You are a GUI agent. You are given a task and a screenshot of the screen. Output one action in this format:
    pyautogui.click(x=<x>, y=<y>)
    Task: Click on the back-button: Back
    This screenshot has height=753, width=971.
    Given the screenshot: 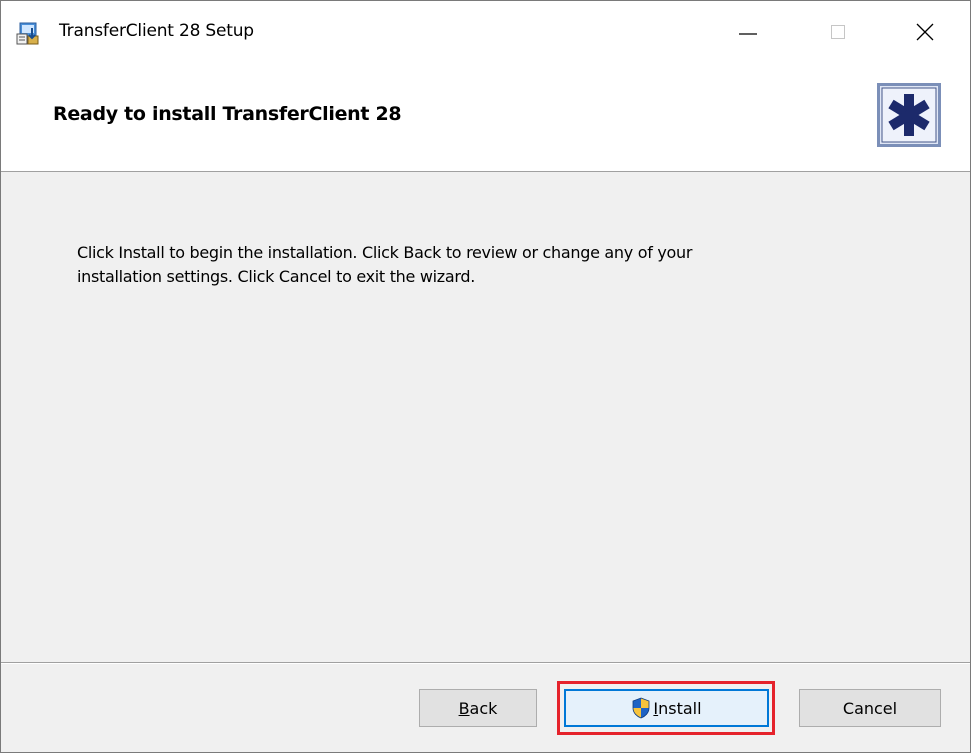 What is the action you would take?
    pyautogui.click(x=478, y=708)
    